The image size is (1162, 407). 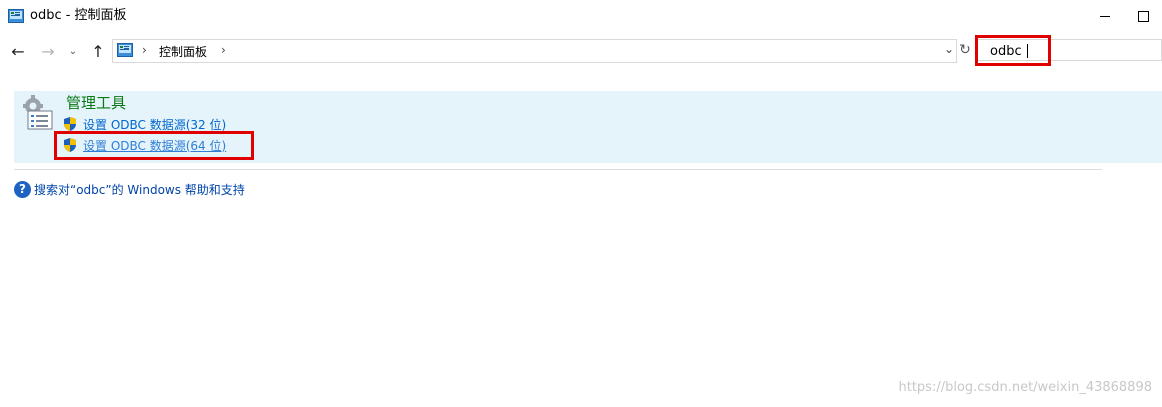 I want to click on up-button: ↑, so click(x=98, y=51).